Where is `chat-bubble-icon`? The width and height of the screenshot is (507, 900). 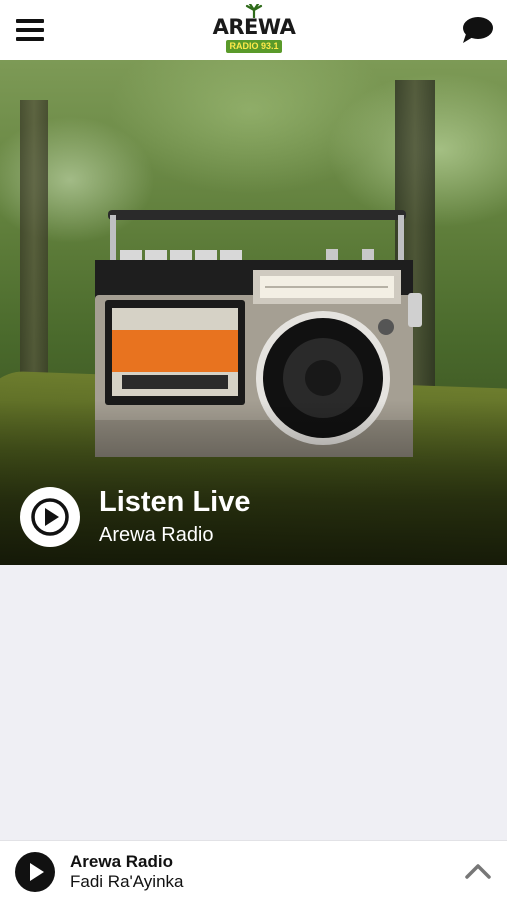 chat-bubble-icon is located at coordinates (477, 30).